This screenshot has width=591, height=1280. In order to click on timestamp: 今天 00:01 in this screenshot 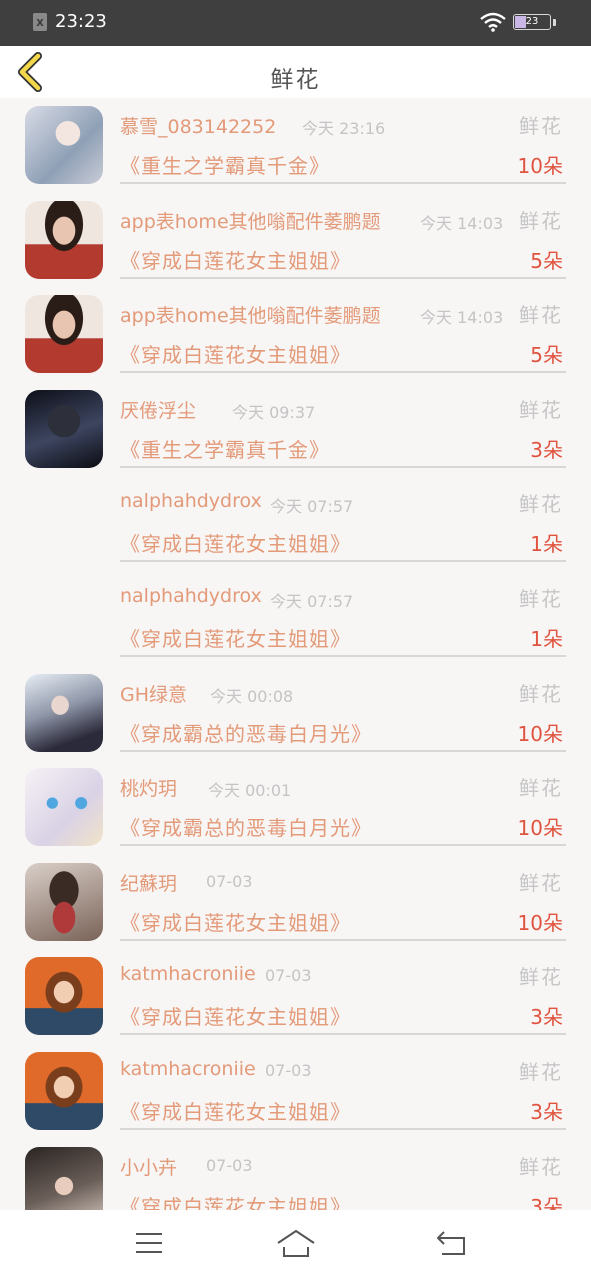, I will do `click(250, 791)`.